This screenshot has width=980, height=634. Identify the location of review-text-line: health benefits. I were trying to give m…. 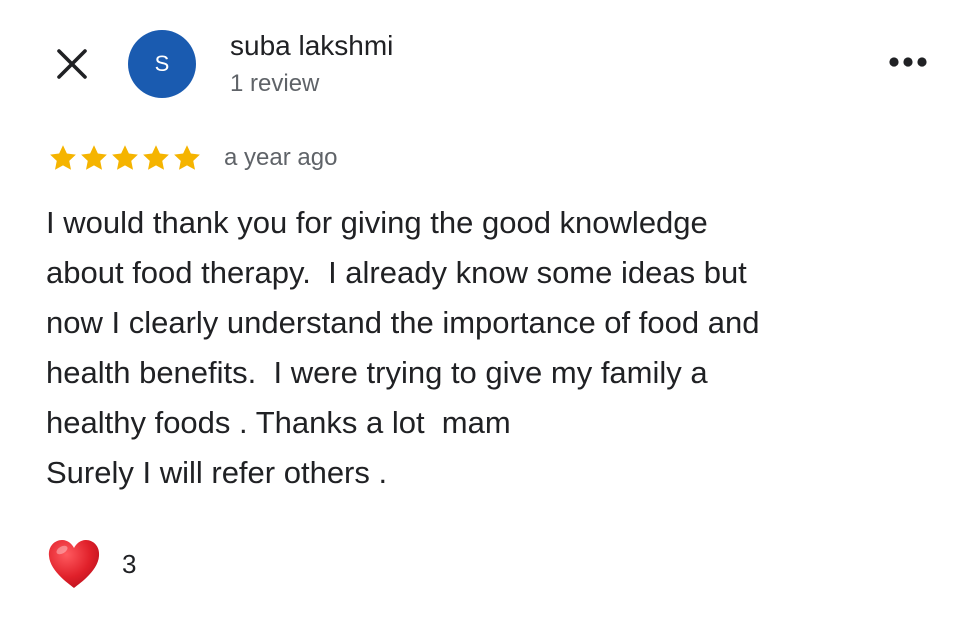
(377, 372).